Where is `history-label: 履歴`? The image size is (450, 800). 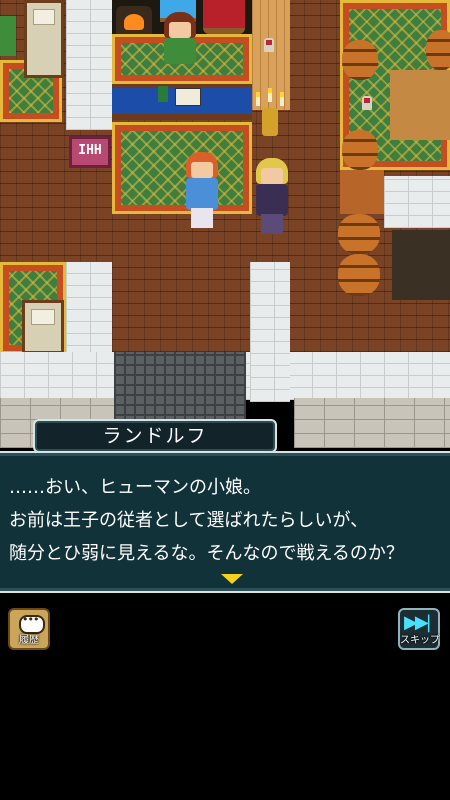 history-label: 履歴 is located at coordinates (29, 640).